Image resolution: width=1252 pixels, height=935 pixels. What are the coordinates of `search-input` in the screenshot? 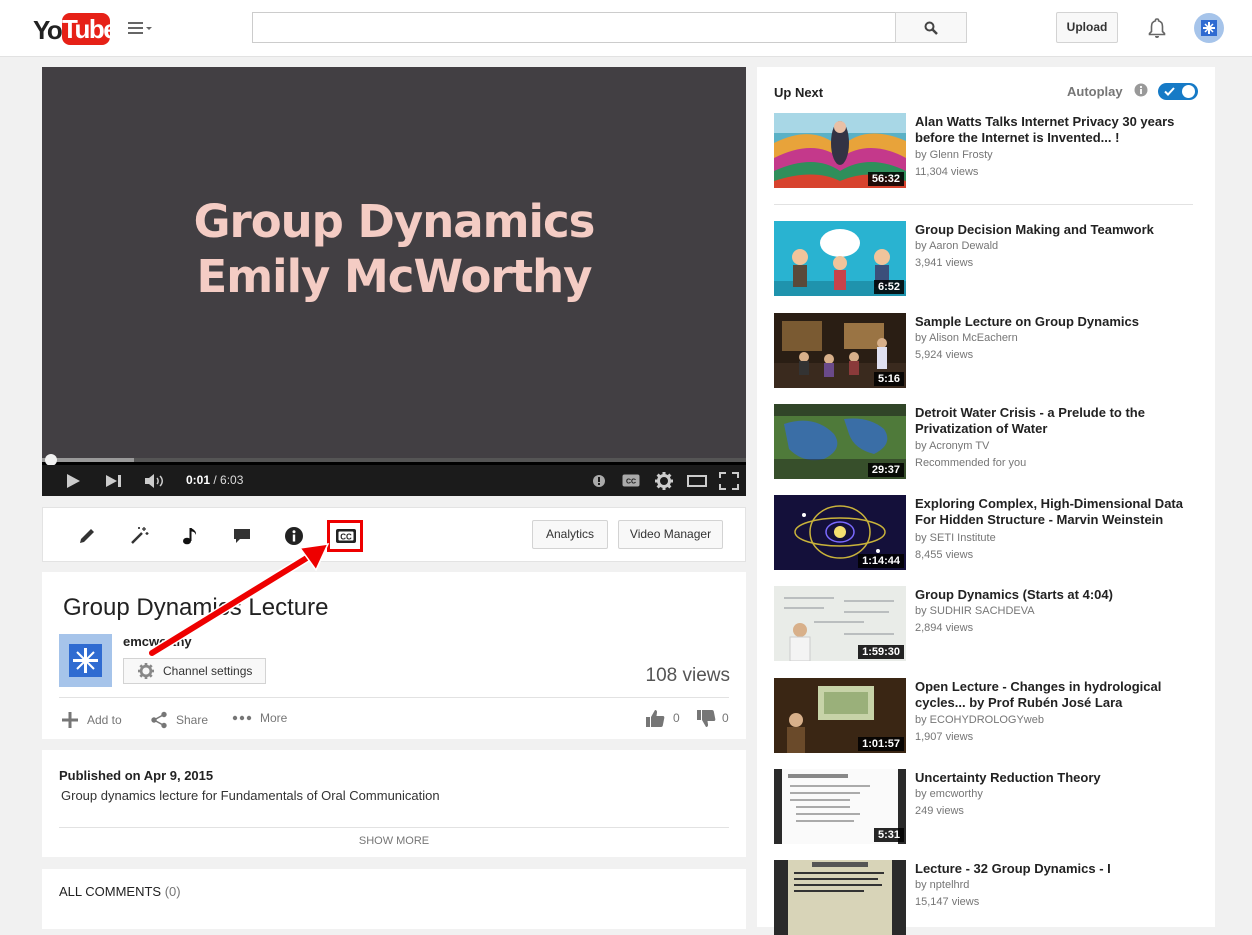 It's located at (574, 27).